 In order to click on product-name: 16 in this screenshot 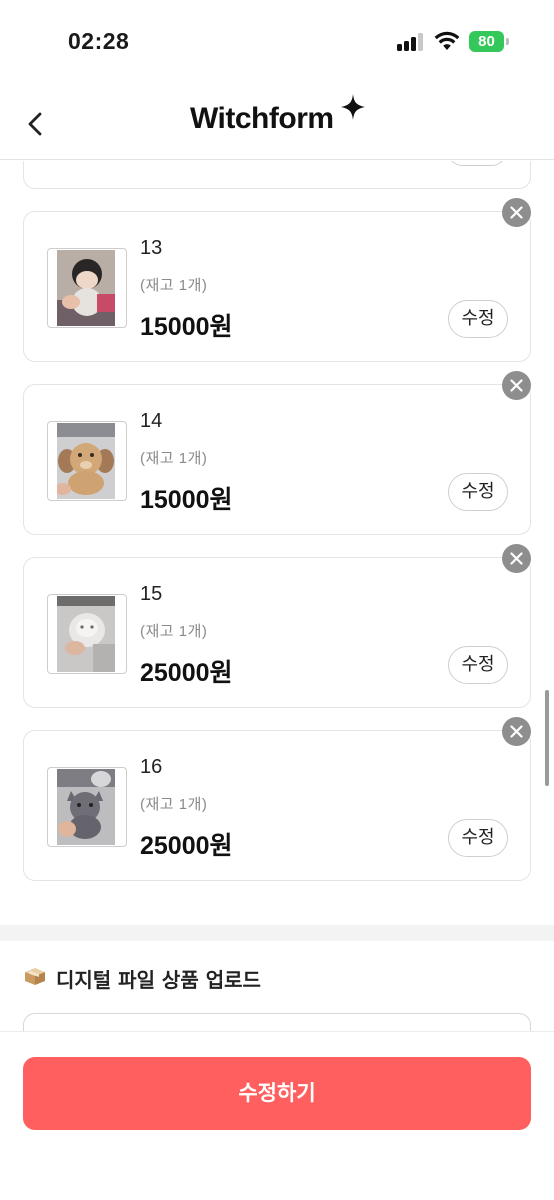, I will do `click(151, 767)`.